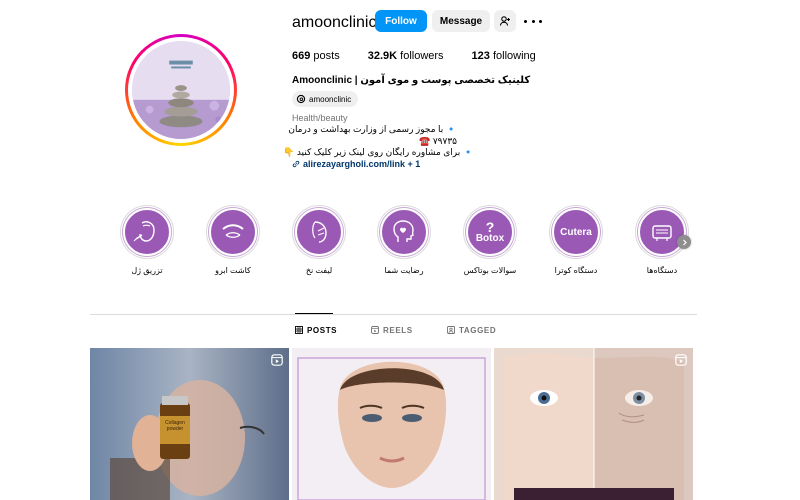 The image size is (800, 500). Describe the element at coordinates (316, 56) in the screenshot. I see `posts-count: 669 posts` at that location.